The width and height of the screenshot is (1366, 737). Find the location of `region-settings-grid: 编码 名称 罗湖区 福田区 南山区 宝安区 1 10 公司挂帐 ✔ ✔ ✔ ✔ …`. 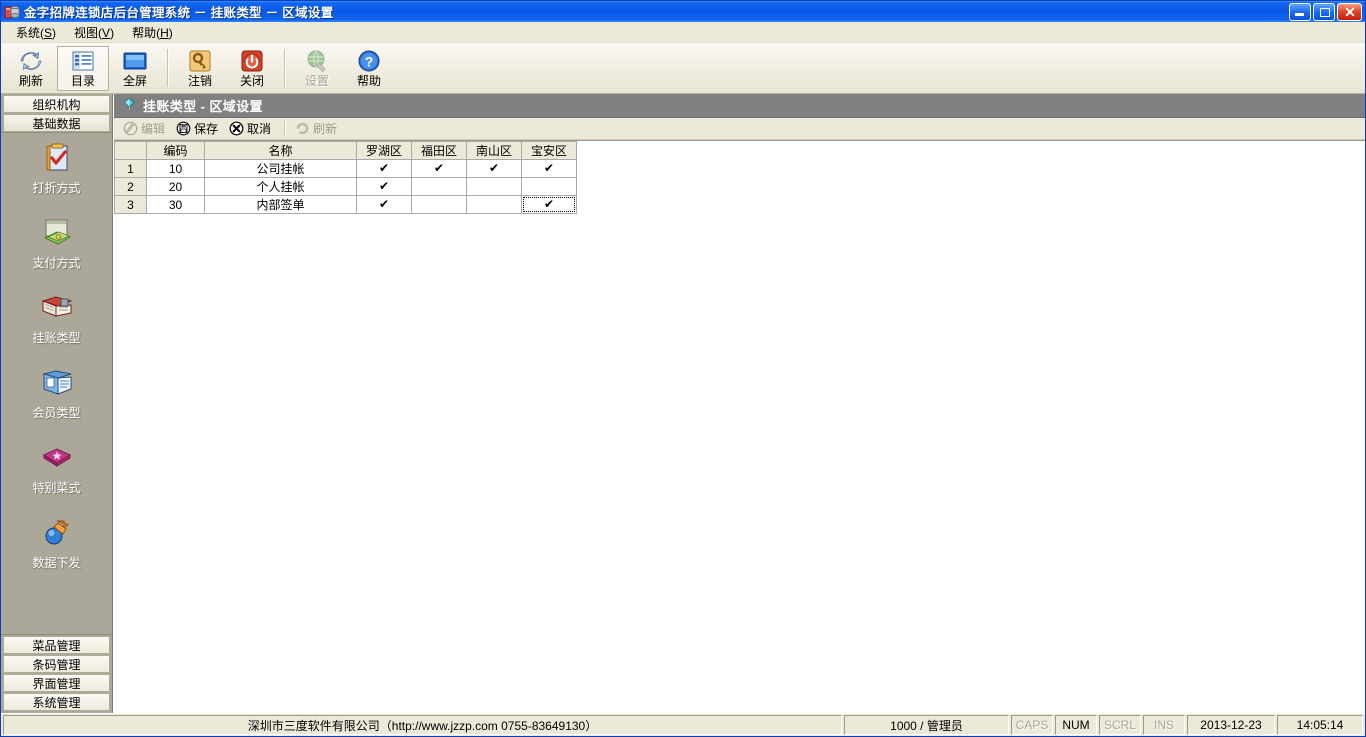

region-settings-grid: 编码 名称 罗湖区 福田区 南山区 宝安区 1 10 公司挂帐 ✔ ✔ ✔ ✔ … is located at coordinates (345, 177).